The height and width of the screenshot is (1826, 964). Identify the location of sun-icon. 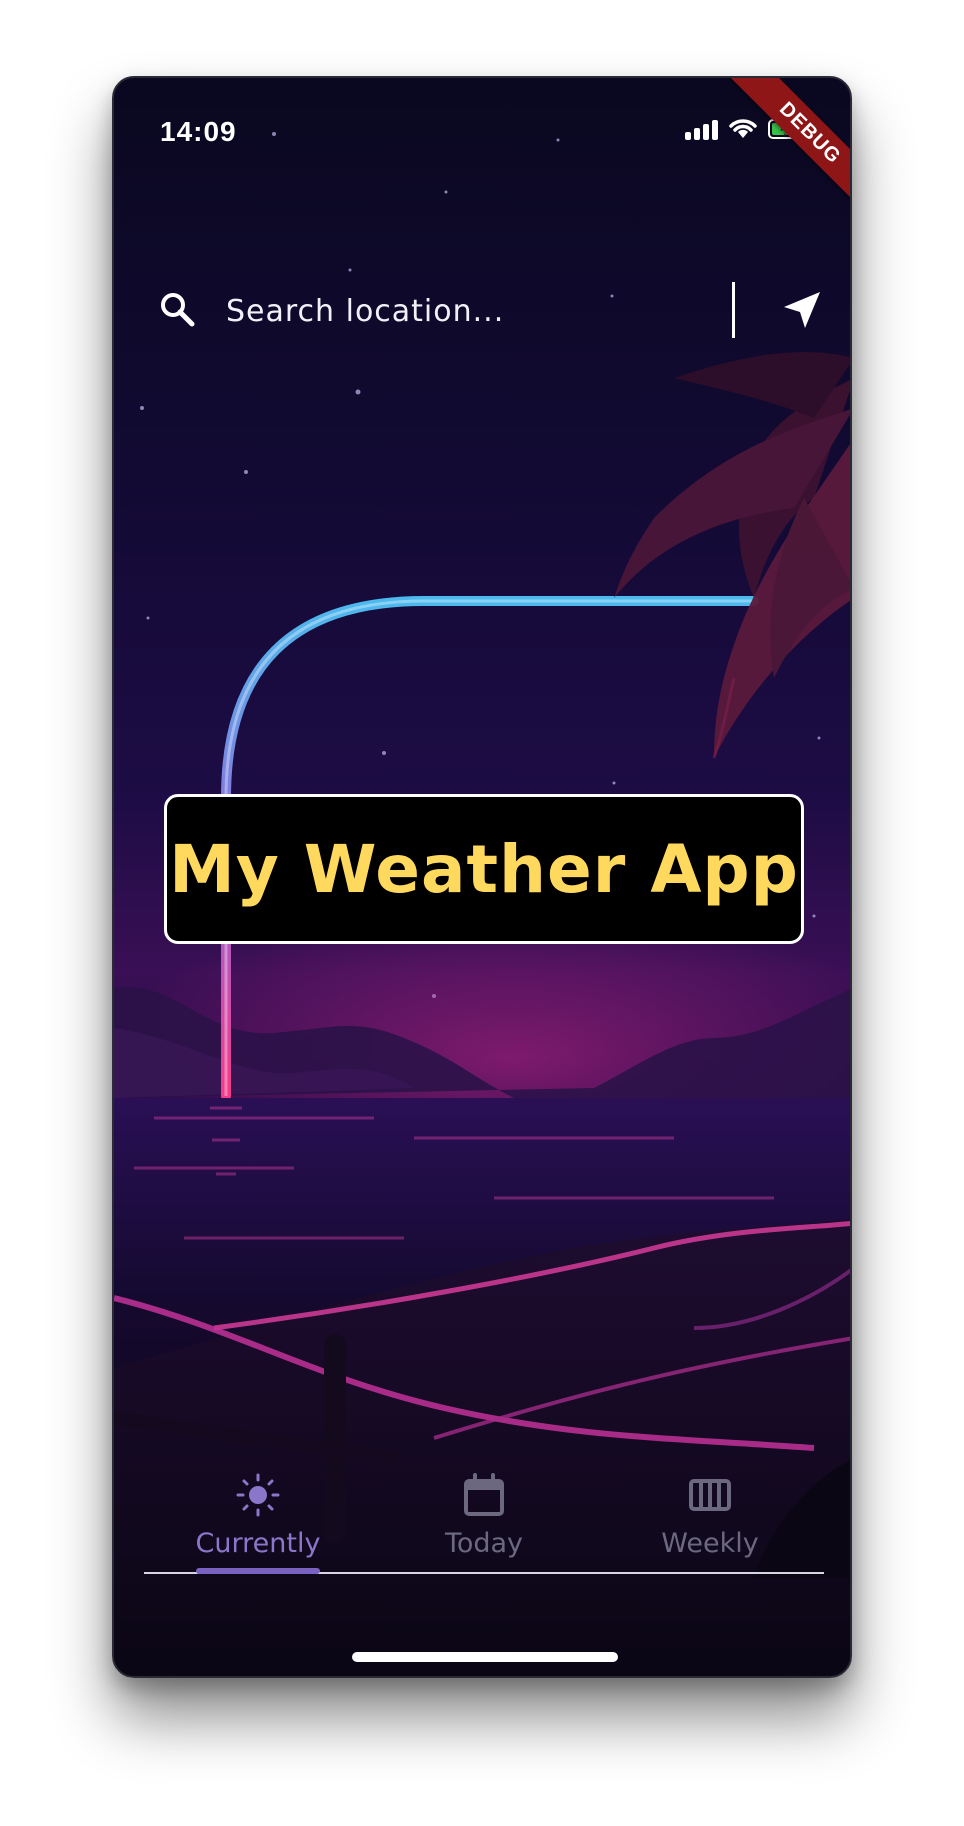
(258, 1495).